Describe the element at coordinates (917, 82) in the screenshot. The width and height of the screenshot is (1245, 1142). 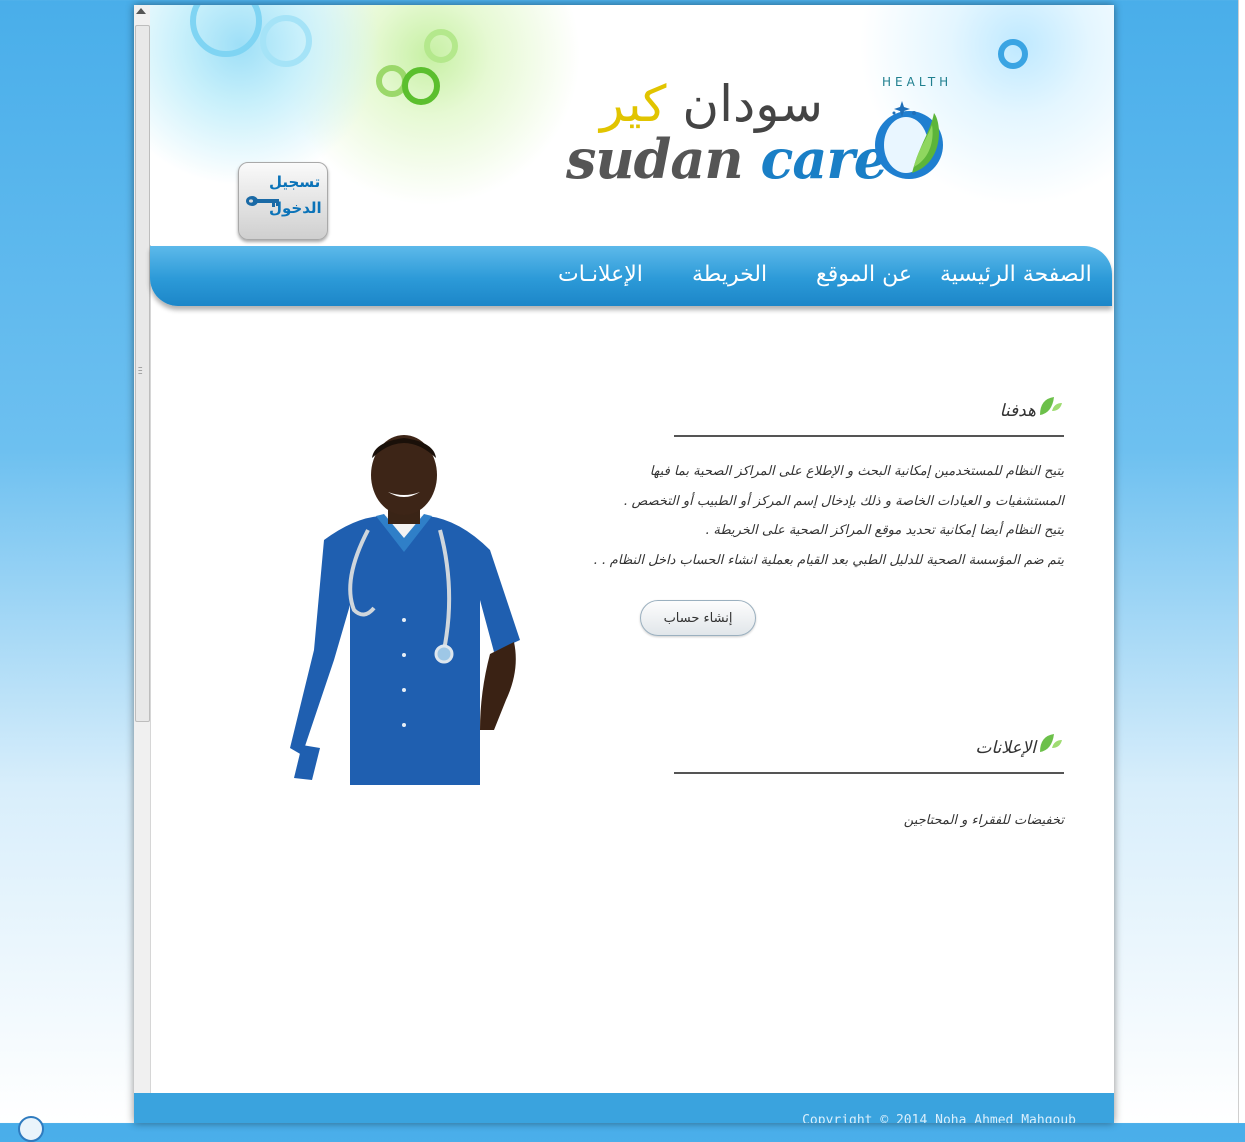
I see `logo-badge-text: HEALTH` at that location.